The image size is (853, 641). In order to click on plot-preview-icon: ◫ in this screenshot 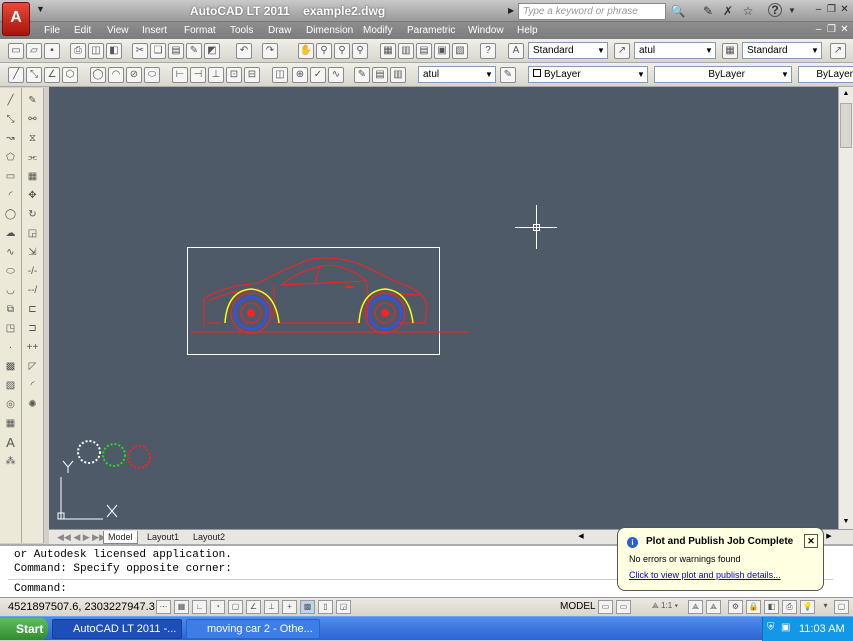, I will do `click(96, 51)`.